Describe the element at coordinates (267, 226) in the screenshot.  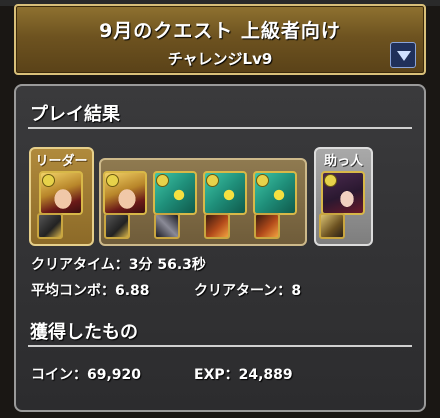
I see `sub-assist-4-icon` at that location.